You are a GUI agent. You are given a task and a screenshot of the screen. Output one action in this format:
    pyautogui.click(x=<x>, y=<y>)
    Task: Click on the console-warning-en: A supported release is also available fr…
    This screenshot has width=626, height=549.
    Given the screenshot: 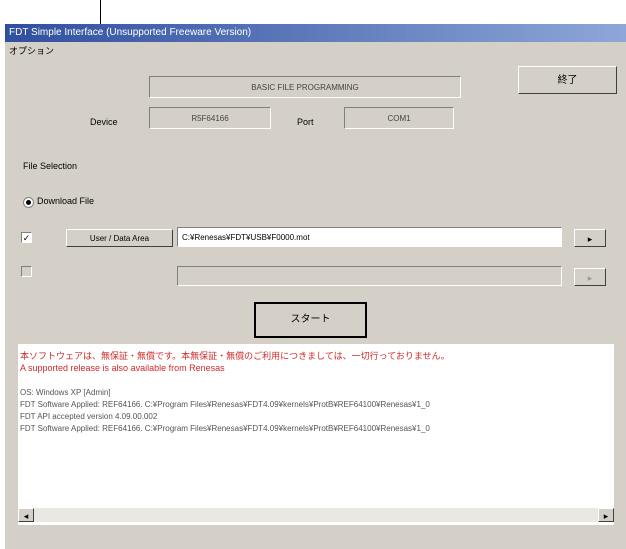 What is the action you would take?
    pyautogui.click(x=122, y=368)
    